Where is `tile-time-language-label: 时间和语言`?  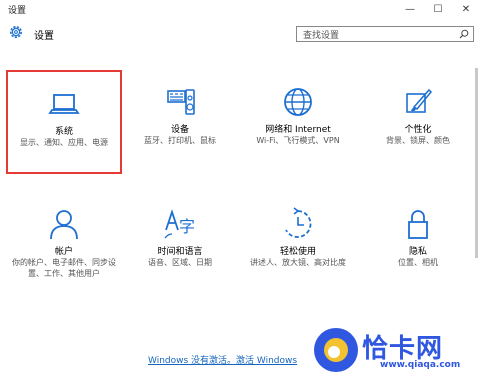 tile-time-language-label: 时间和语言 is located at coordinates (180, 252).